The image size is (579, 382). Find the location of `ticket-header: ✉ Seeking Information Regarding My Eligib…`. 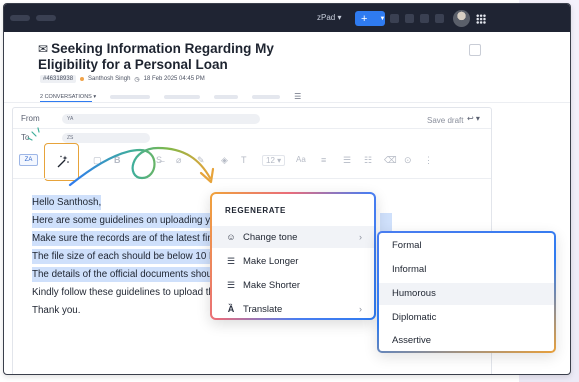

ticket-header: ✉ Seeking Information Regarding My Eligib… is located at coordinates (158, 57).